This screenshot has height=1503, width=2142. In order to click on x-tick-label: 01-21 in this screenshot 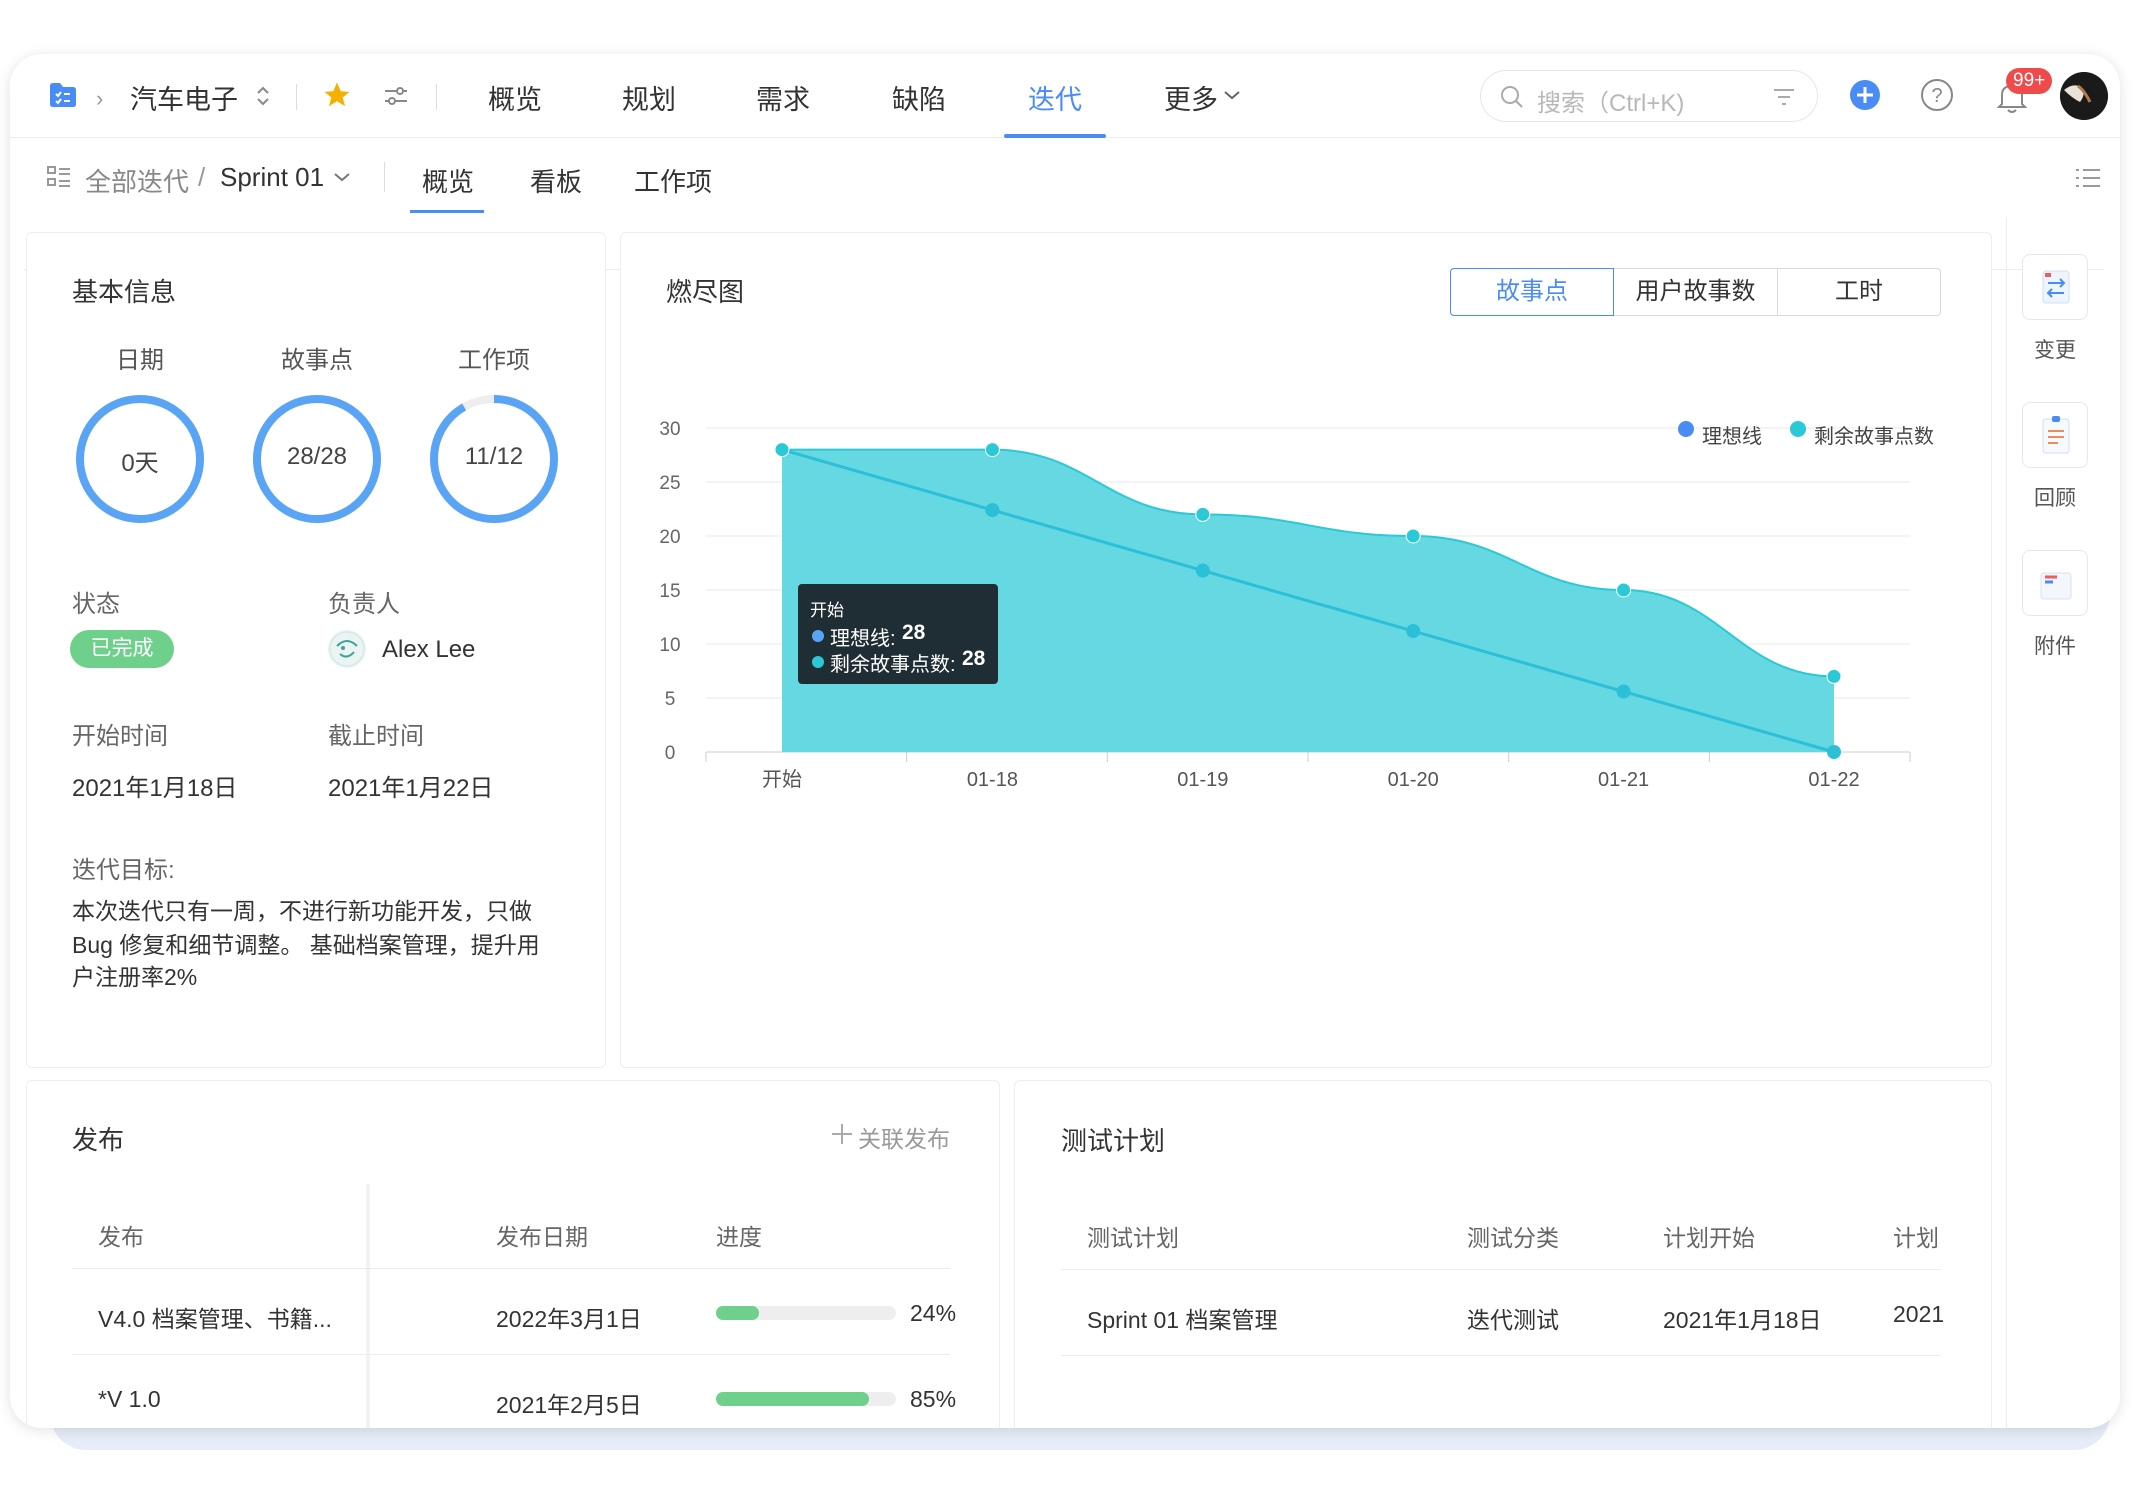, I will do `click(1623, 780)`.